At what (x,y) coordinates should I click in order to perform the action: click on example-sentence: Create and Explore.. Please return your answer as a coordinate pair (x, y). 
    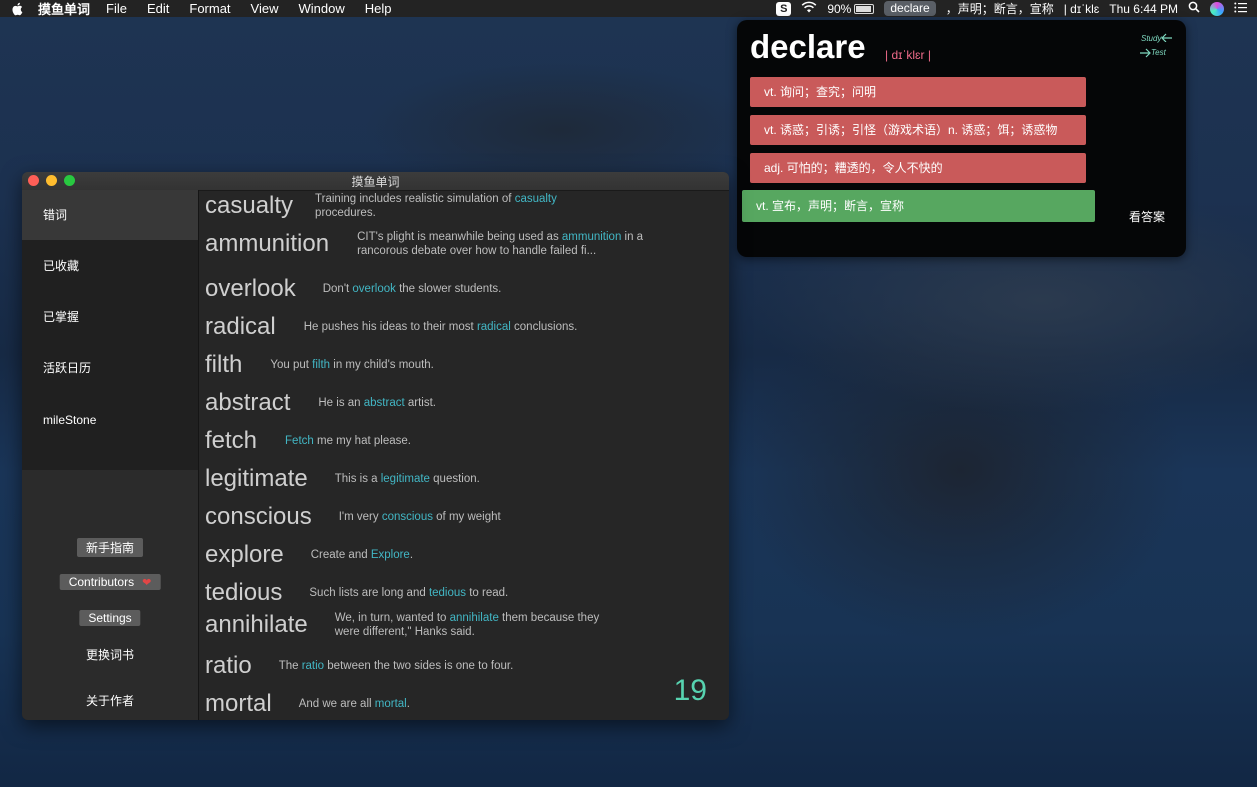
    Looking at the image, I should click on (362, 555).